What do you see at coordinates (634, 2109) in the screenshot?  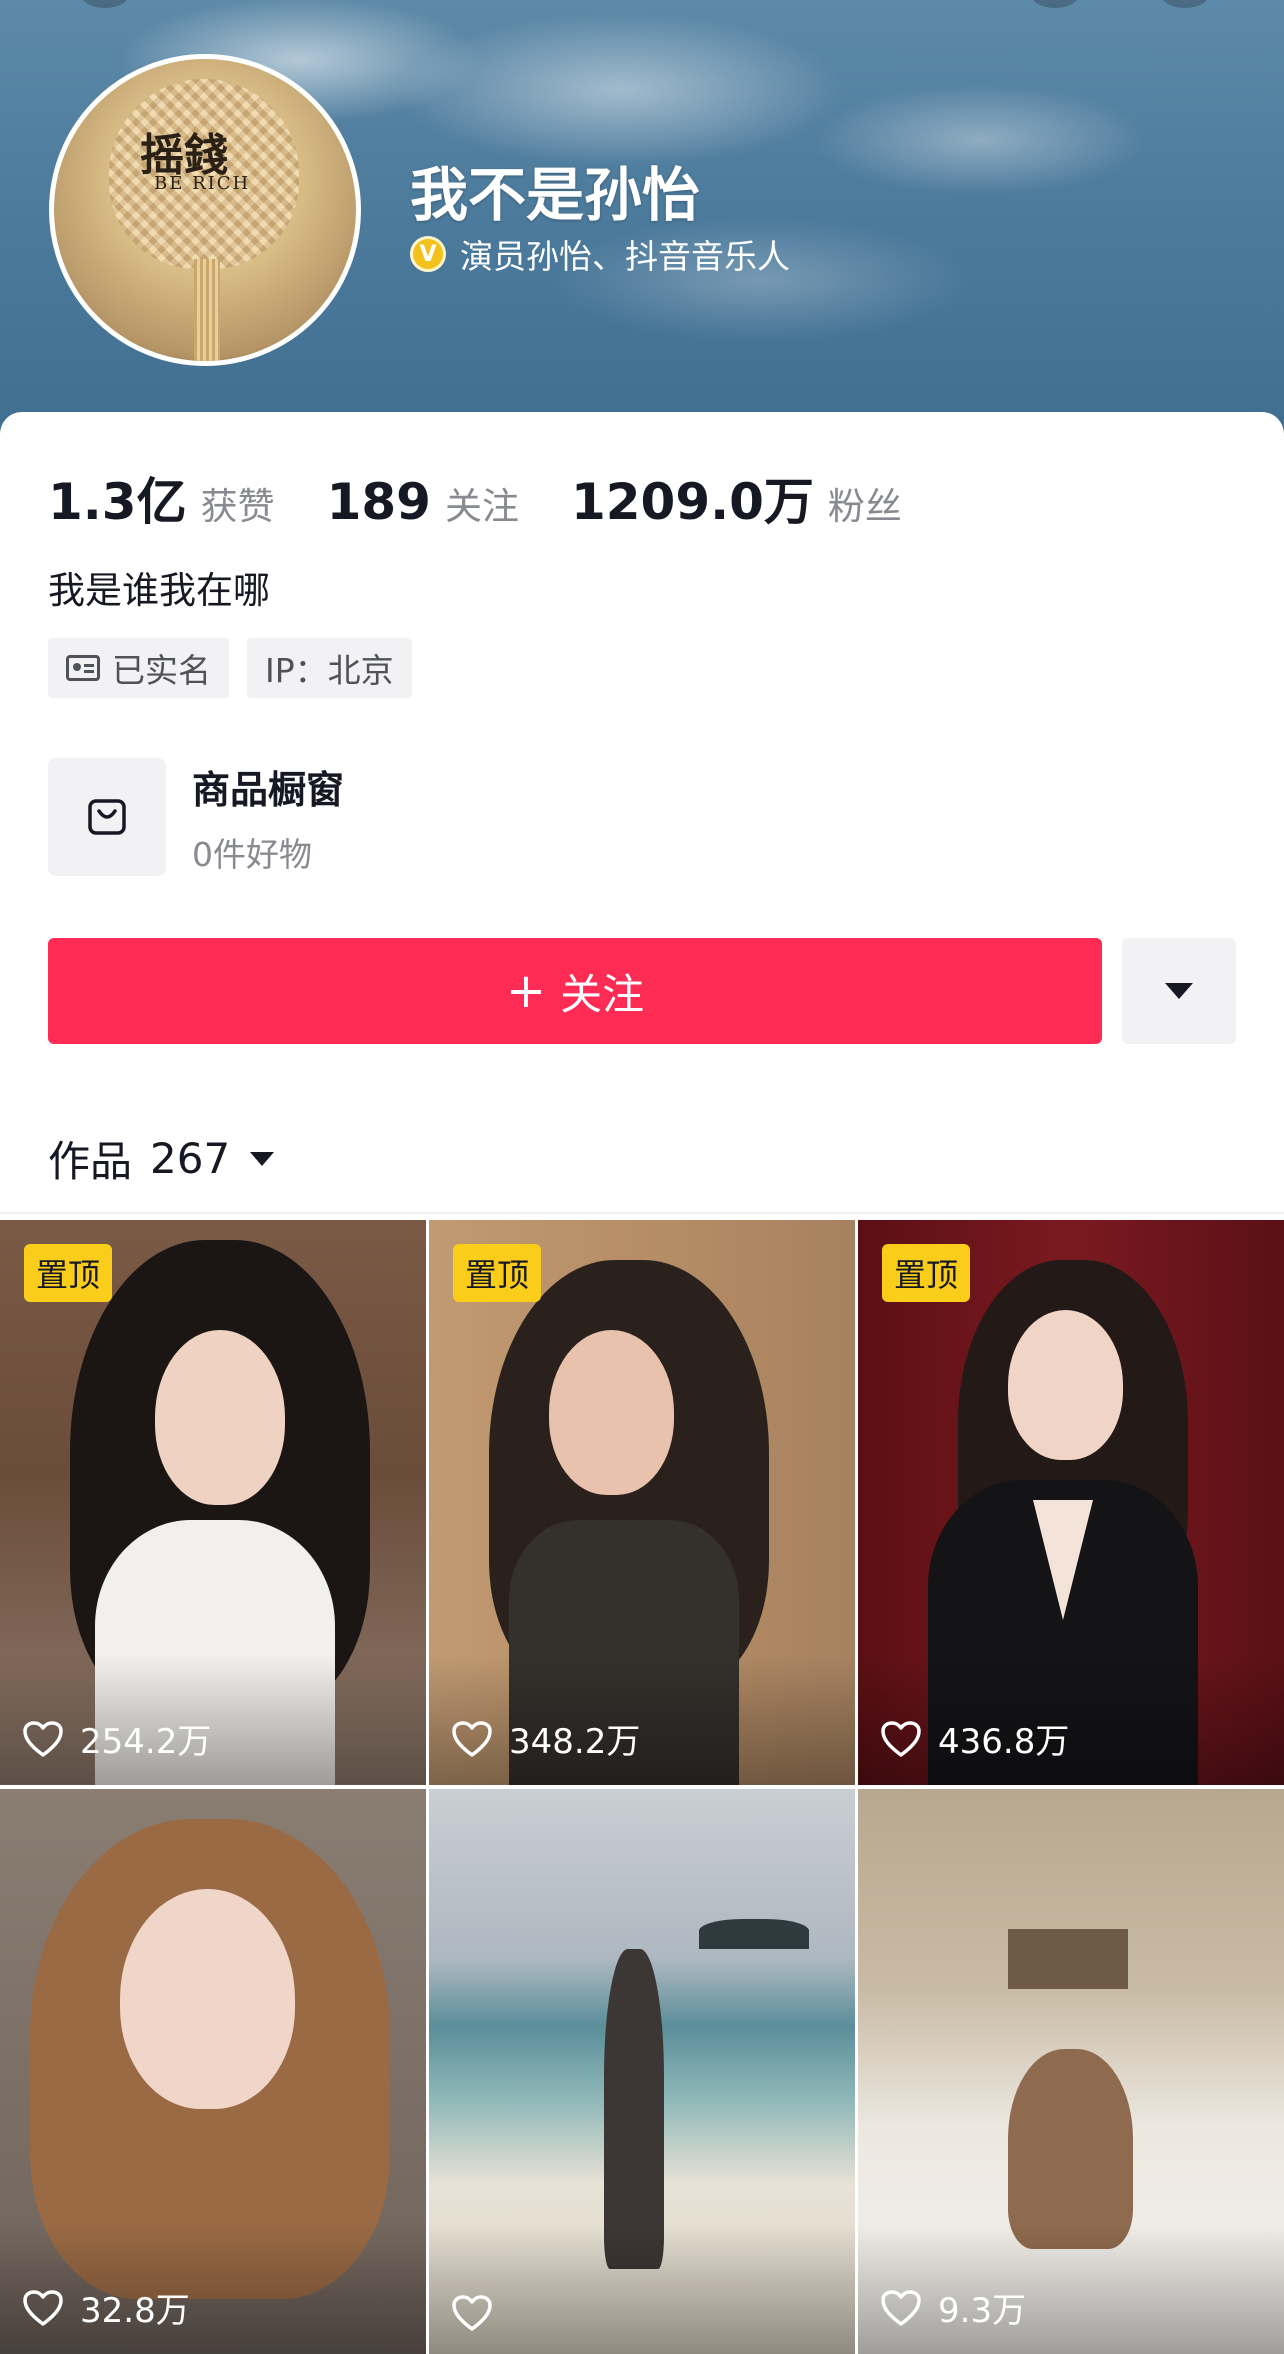 I see `video-5-figure` at bounding box center [634, 2109].